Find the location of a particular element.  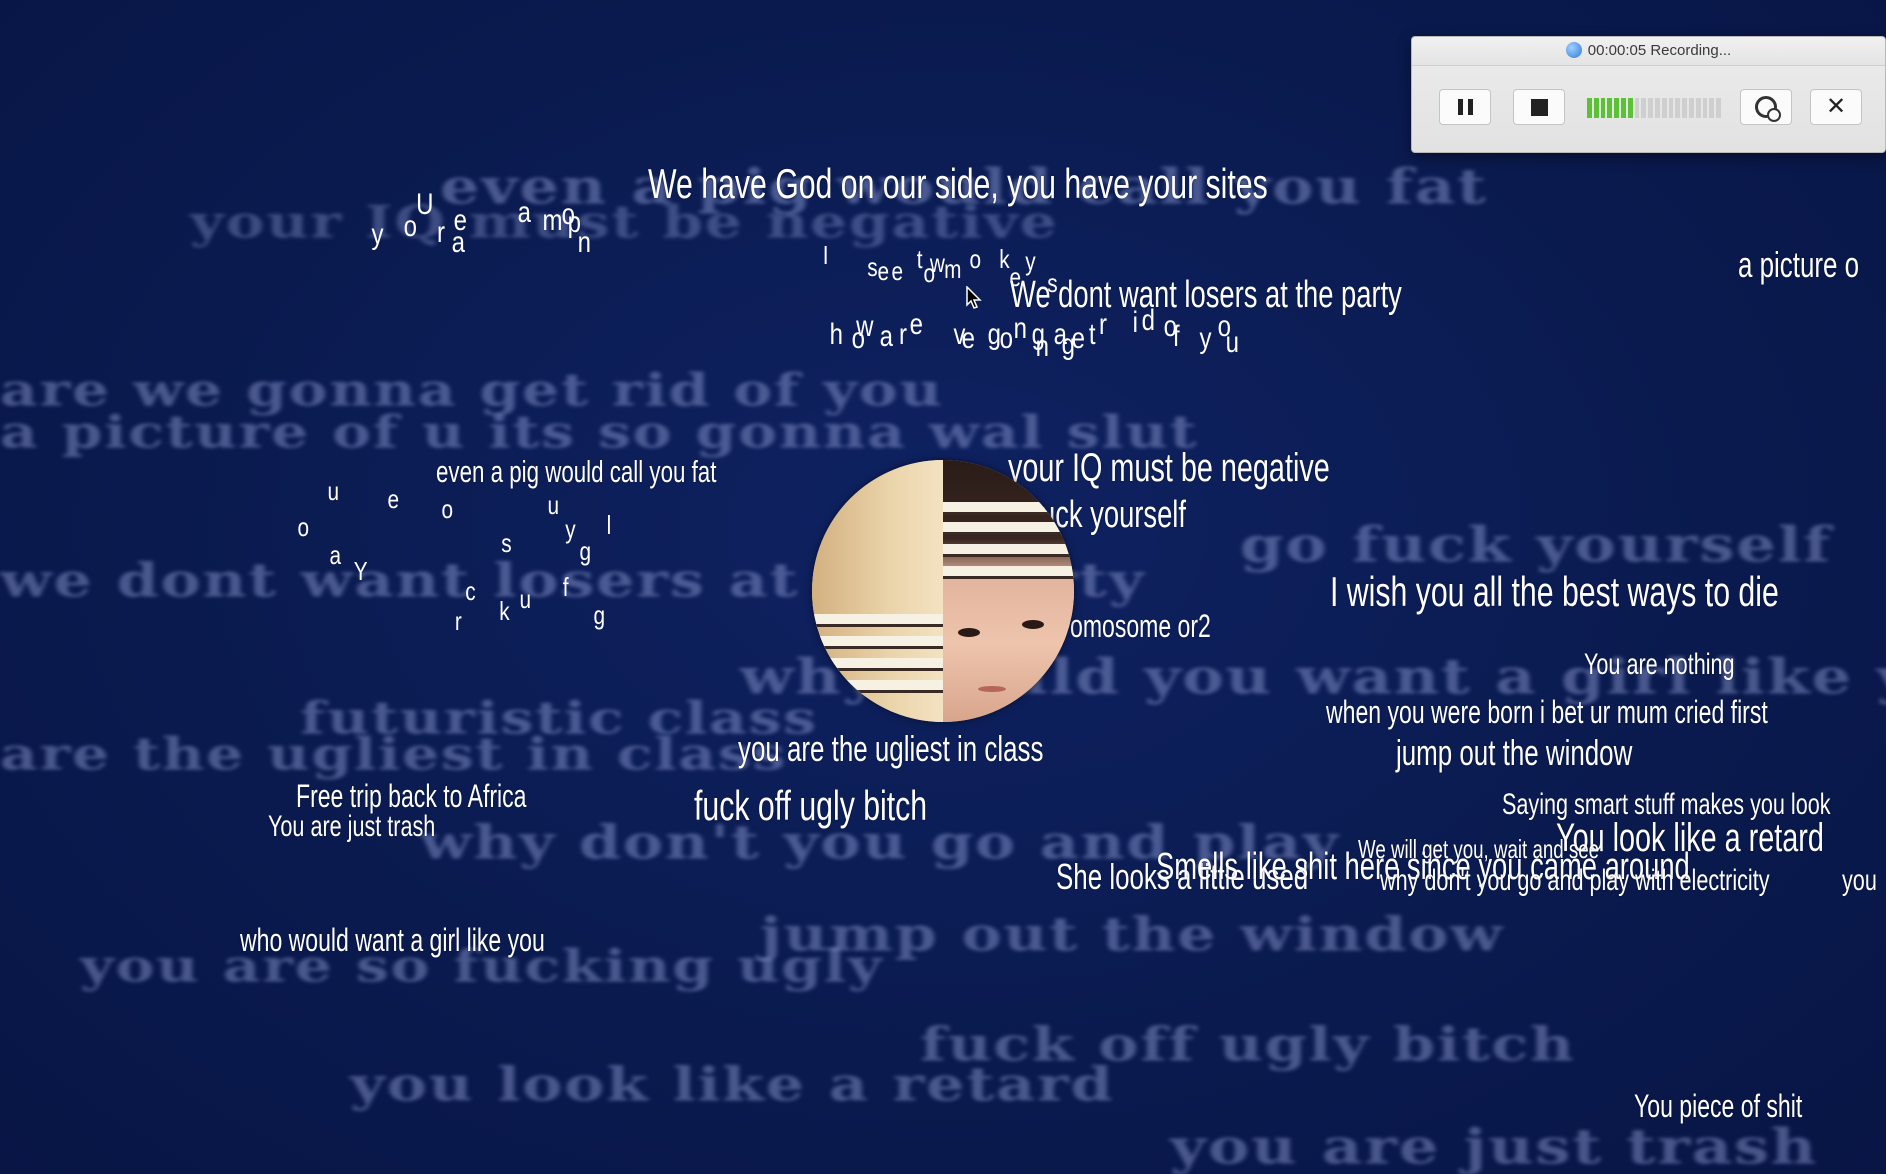

pause-icon is located at coordinates (1465, 107).